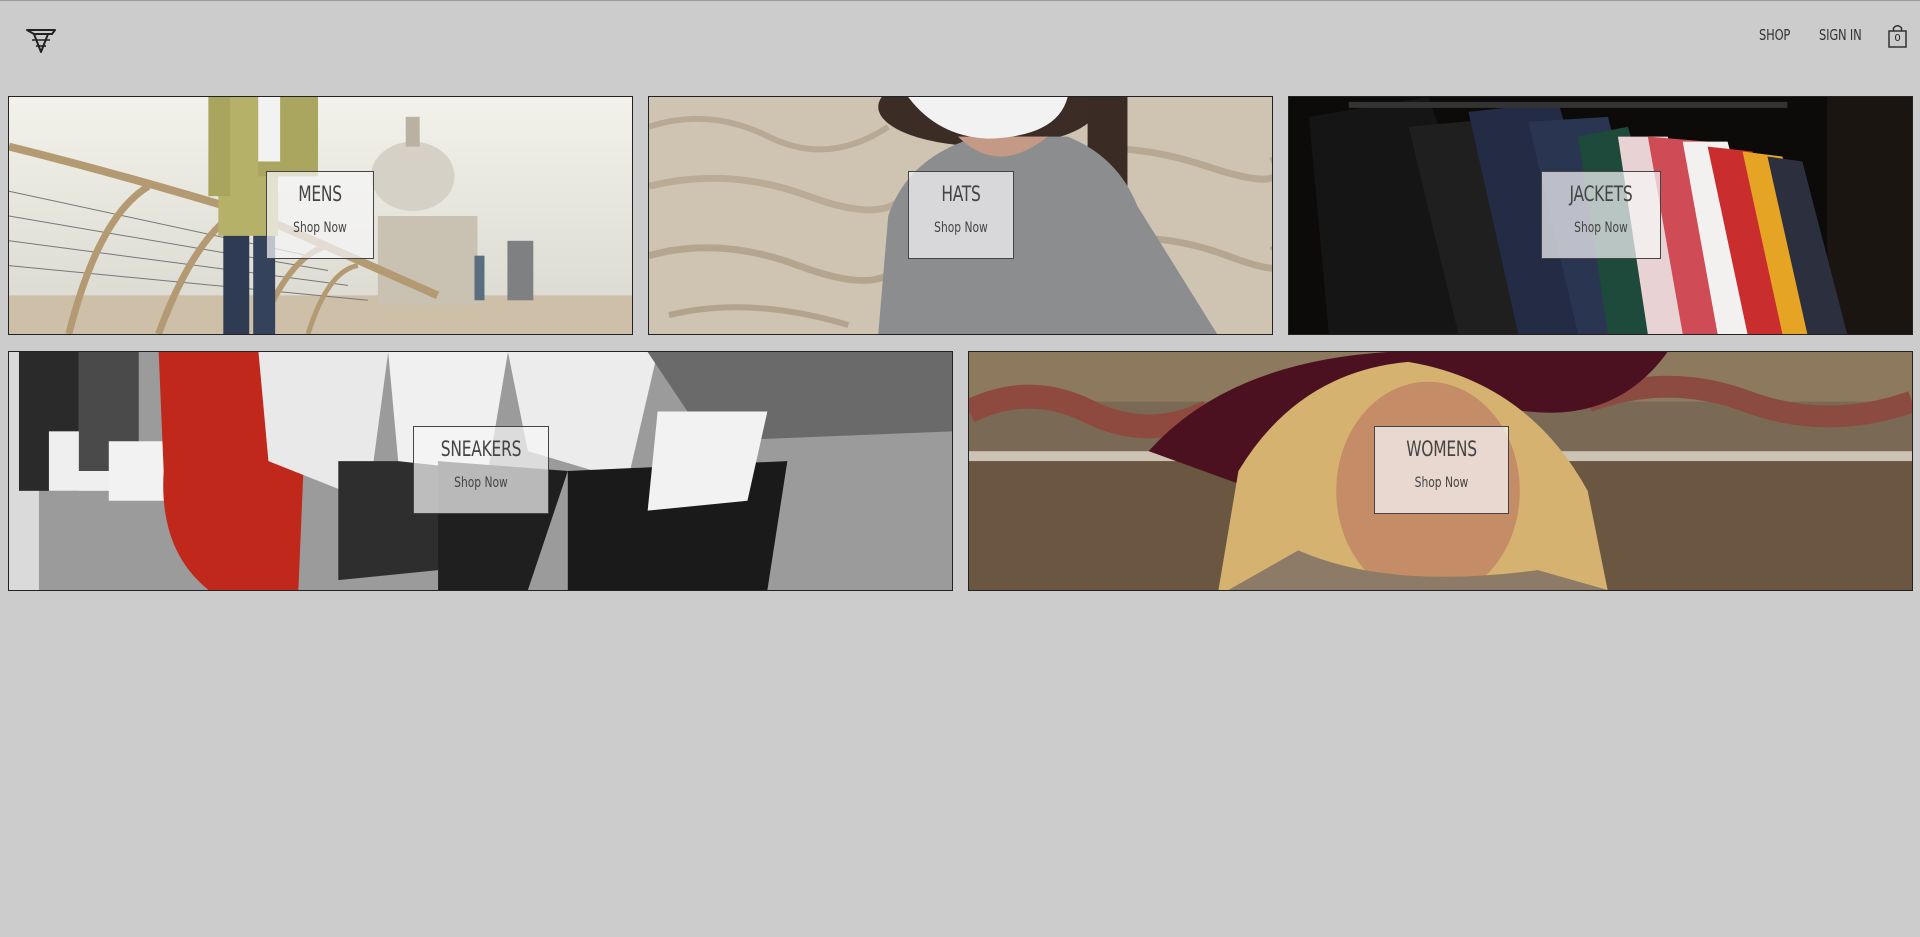  I want to click on category-title: SNEAKERS, so click(481, 449).